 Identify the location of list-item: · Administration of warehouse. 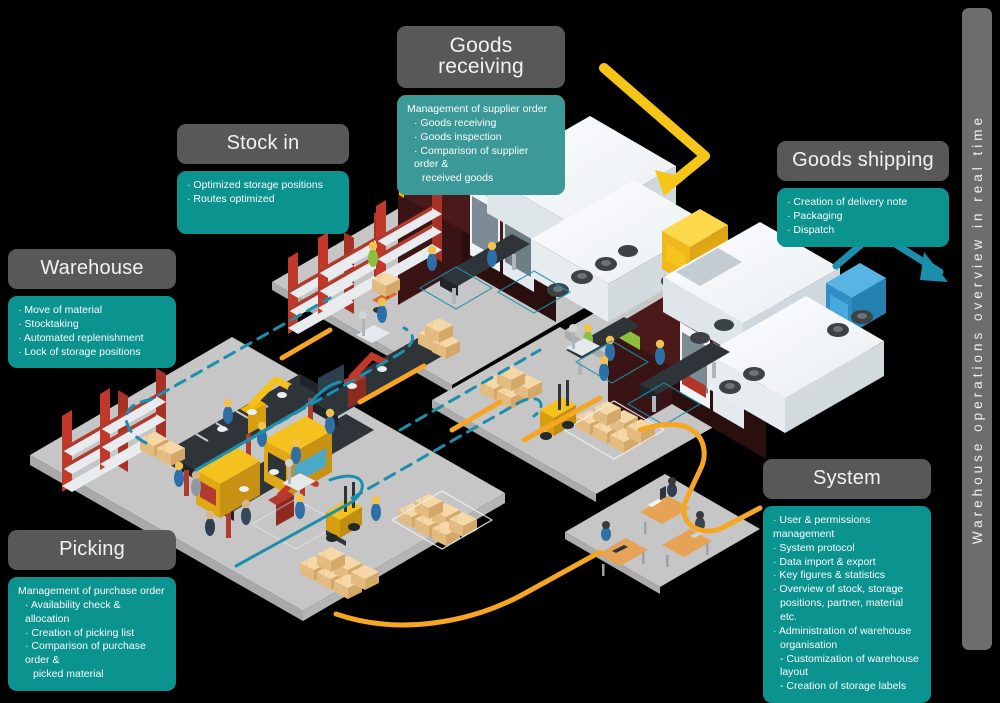
(842, 630).